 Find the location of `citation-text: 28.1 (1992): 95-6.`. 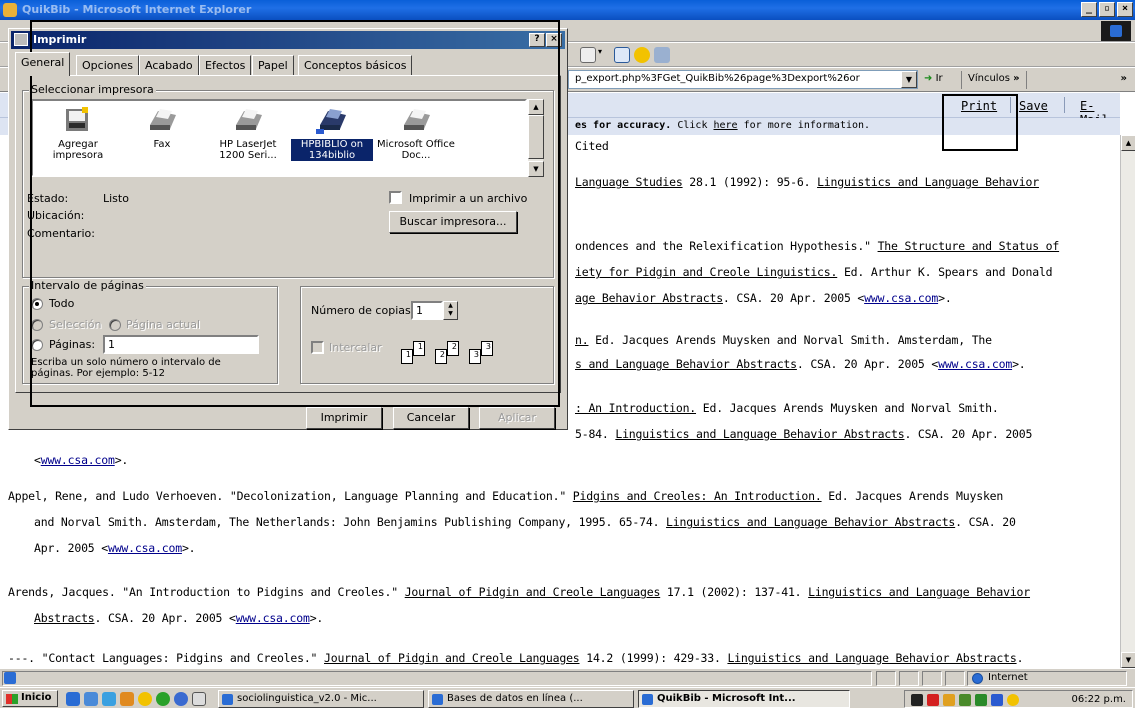

citation-text: 28.1 (1992): 95-6. is located at coordinates (750, 182).